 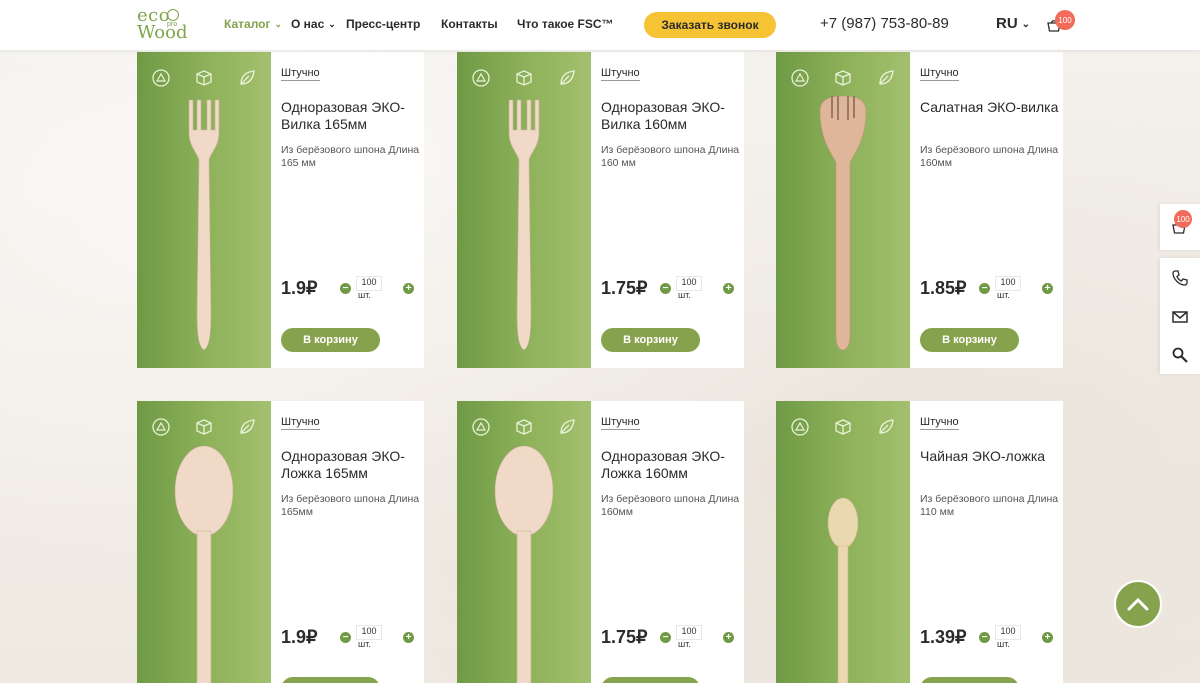 I want to click on side-phone-button, so click(x=1180, y=278).